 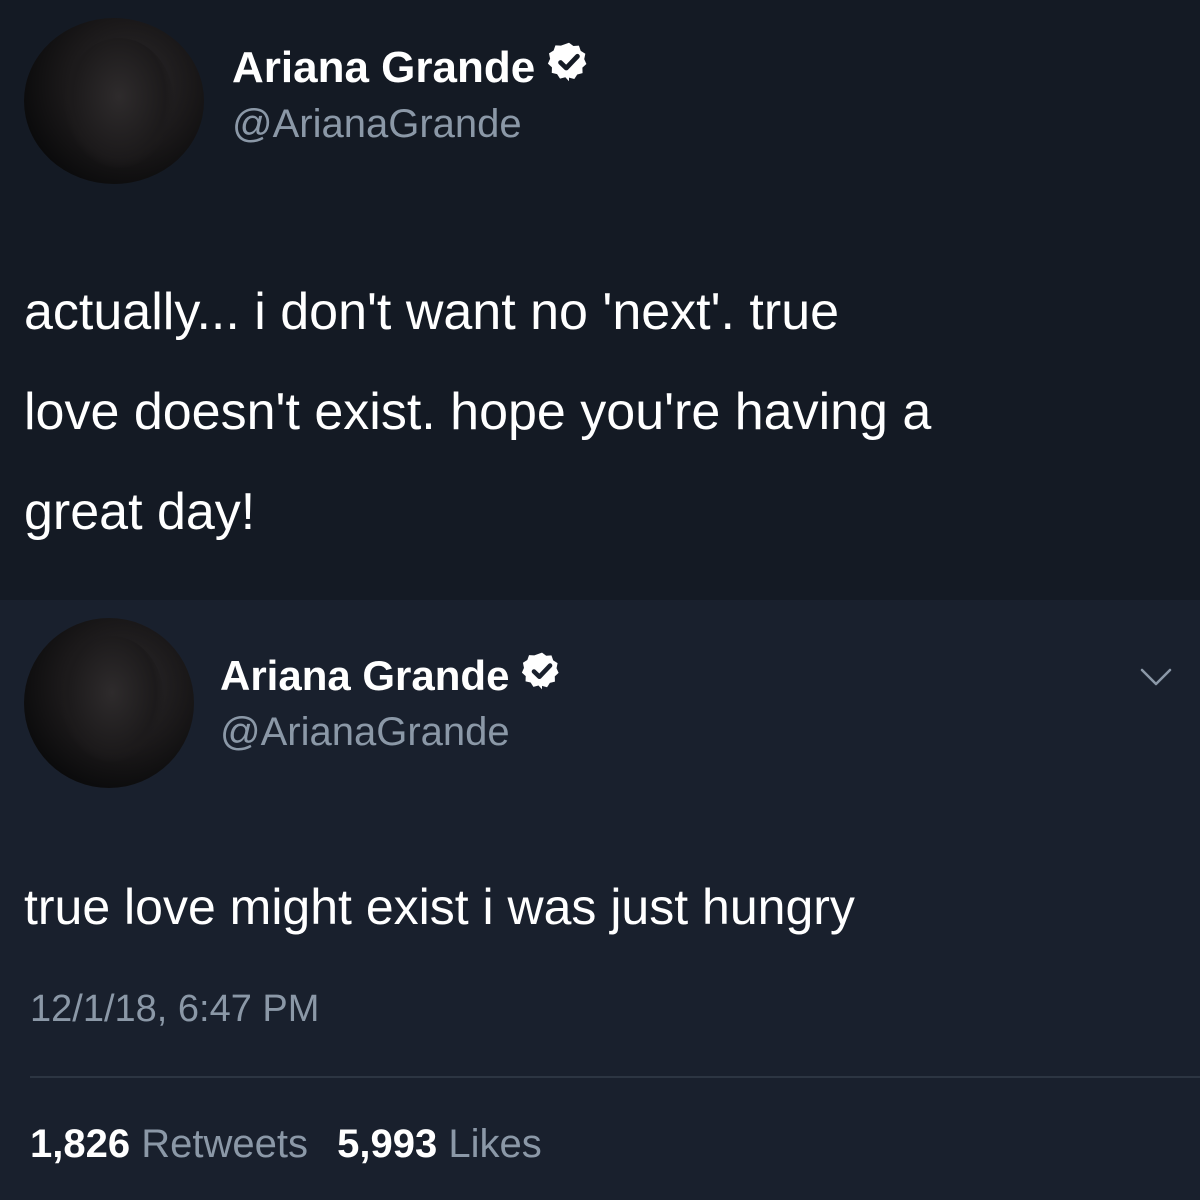 What do you see at coordinates (439, 1144) in the screenshot?
I see `likes-link: 5,993 Likes` at bounding box center [439, 1144].